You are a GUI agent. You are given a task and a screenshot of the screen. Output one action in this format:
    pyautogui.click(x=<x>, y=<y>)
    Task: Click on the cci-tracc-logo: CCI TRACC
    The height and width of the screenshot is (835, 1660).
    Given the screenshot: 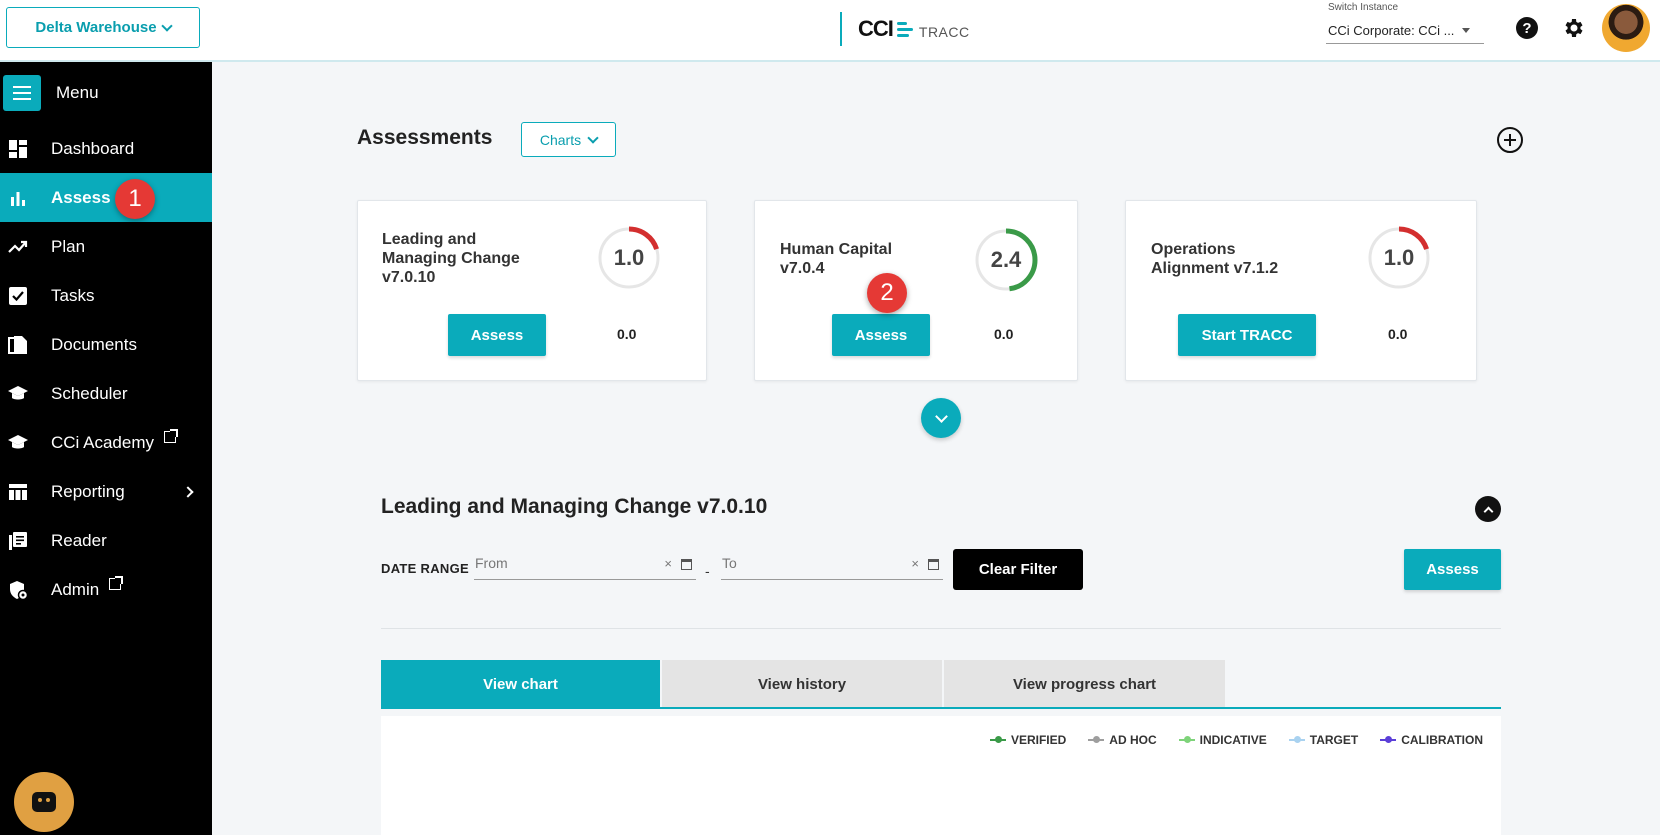 What is the action you would take?
    pyautogui.click(x=905, y=29)
    